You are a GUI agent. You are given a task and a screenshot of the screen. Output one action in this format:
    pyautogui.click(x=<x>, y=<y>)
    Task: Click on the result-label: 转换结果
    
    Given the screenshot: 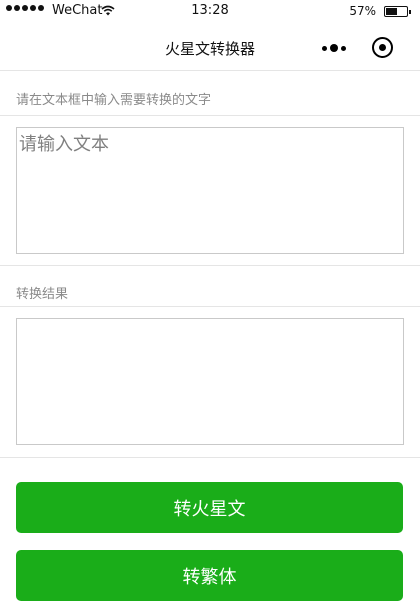 What is the action you would take?
    pyautogui.click(x=42, y=294)
    